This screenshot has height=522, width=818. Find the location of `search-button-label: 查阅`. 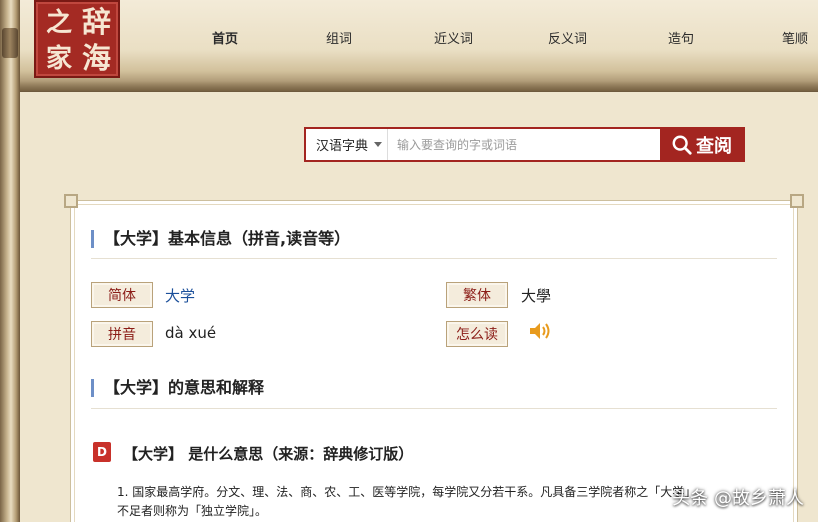

search-button-label: 查阅 is located at coordinates (714, 146).